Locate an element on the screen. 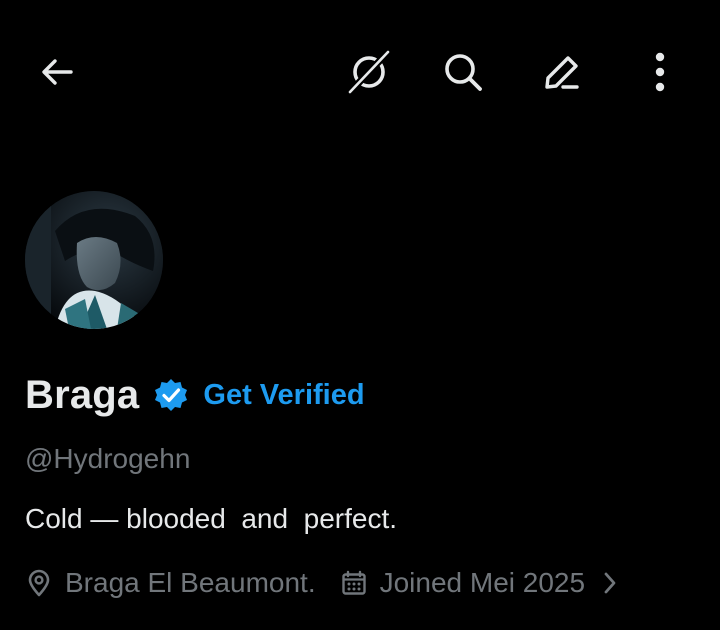 Image resolution: width=720 pixels, height=630 pixels. search-icon is located at coordinates (463, 72).